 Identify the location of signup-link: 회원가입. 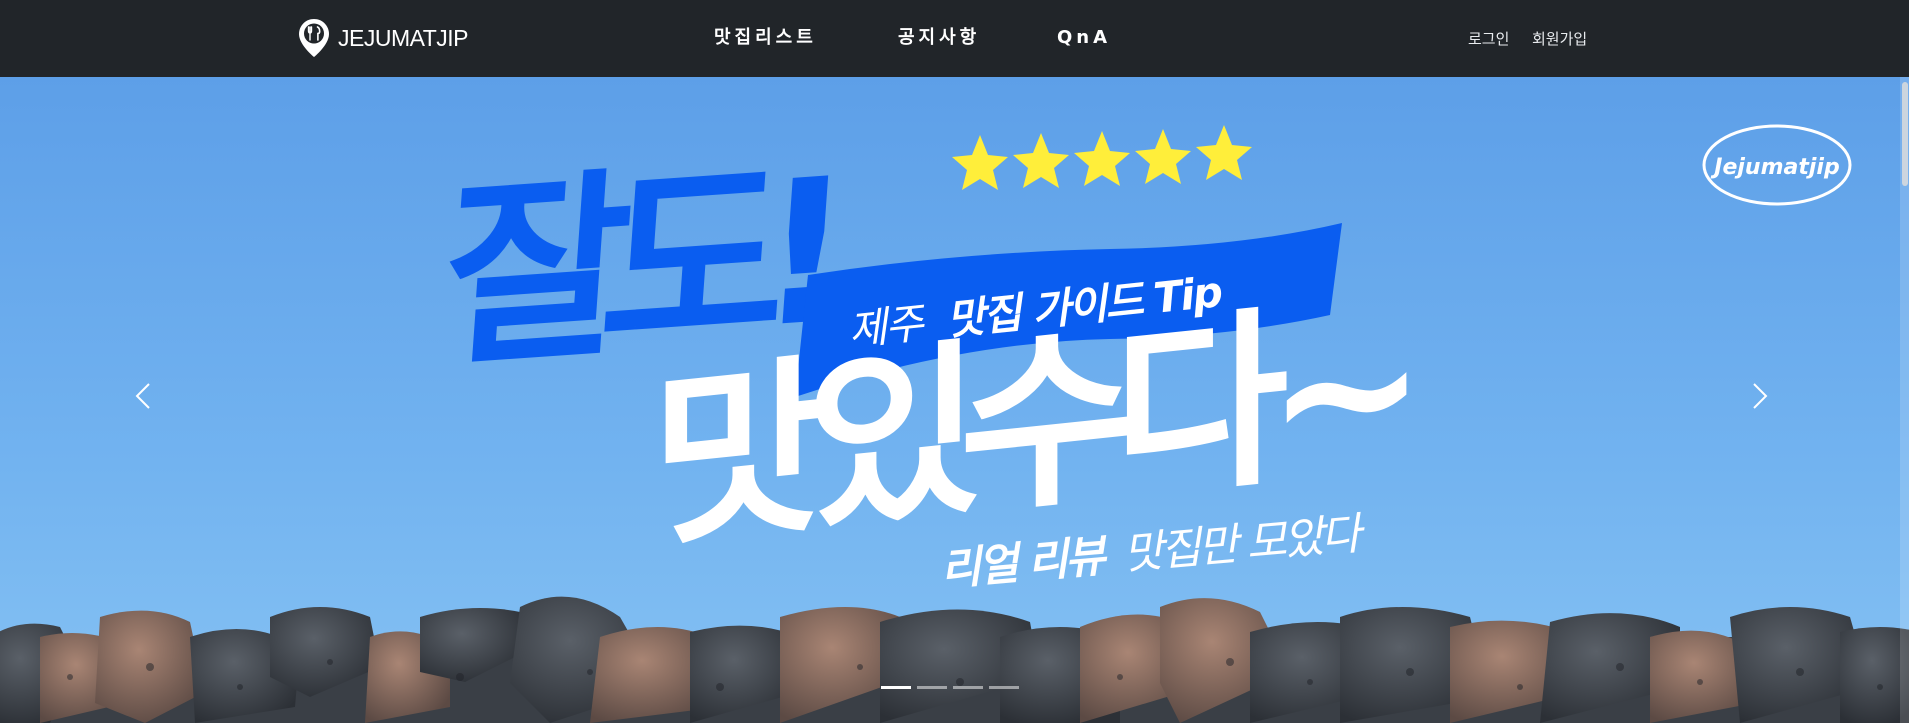
(1559, 39).